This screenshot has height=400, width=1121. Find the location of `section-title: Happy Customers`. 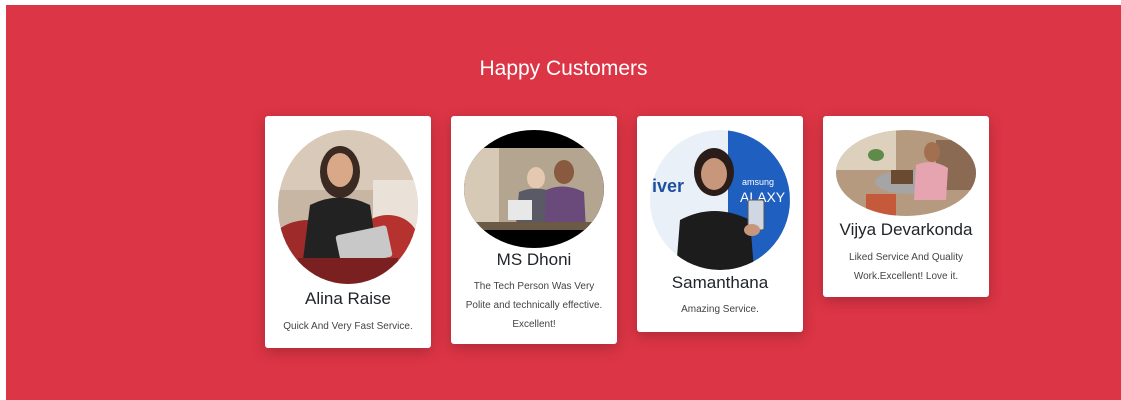

section-title: Happy Customers is located at coordinates (563, 68).